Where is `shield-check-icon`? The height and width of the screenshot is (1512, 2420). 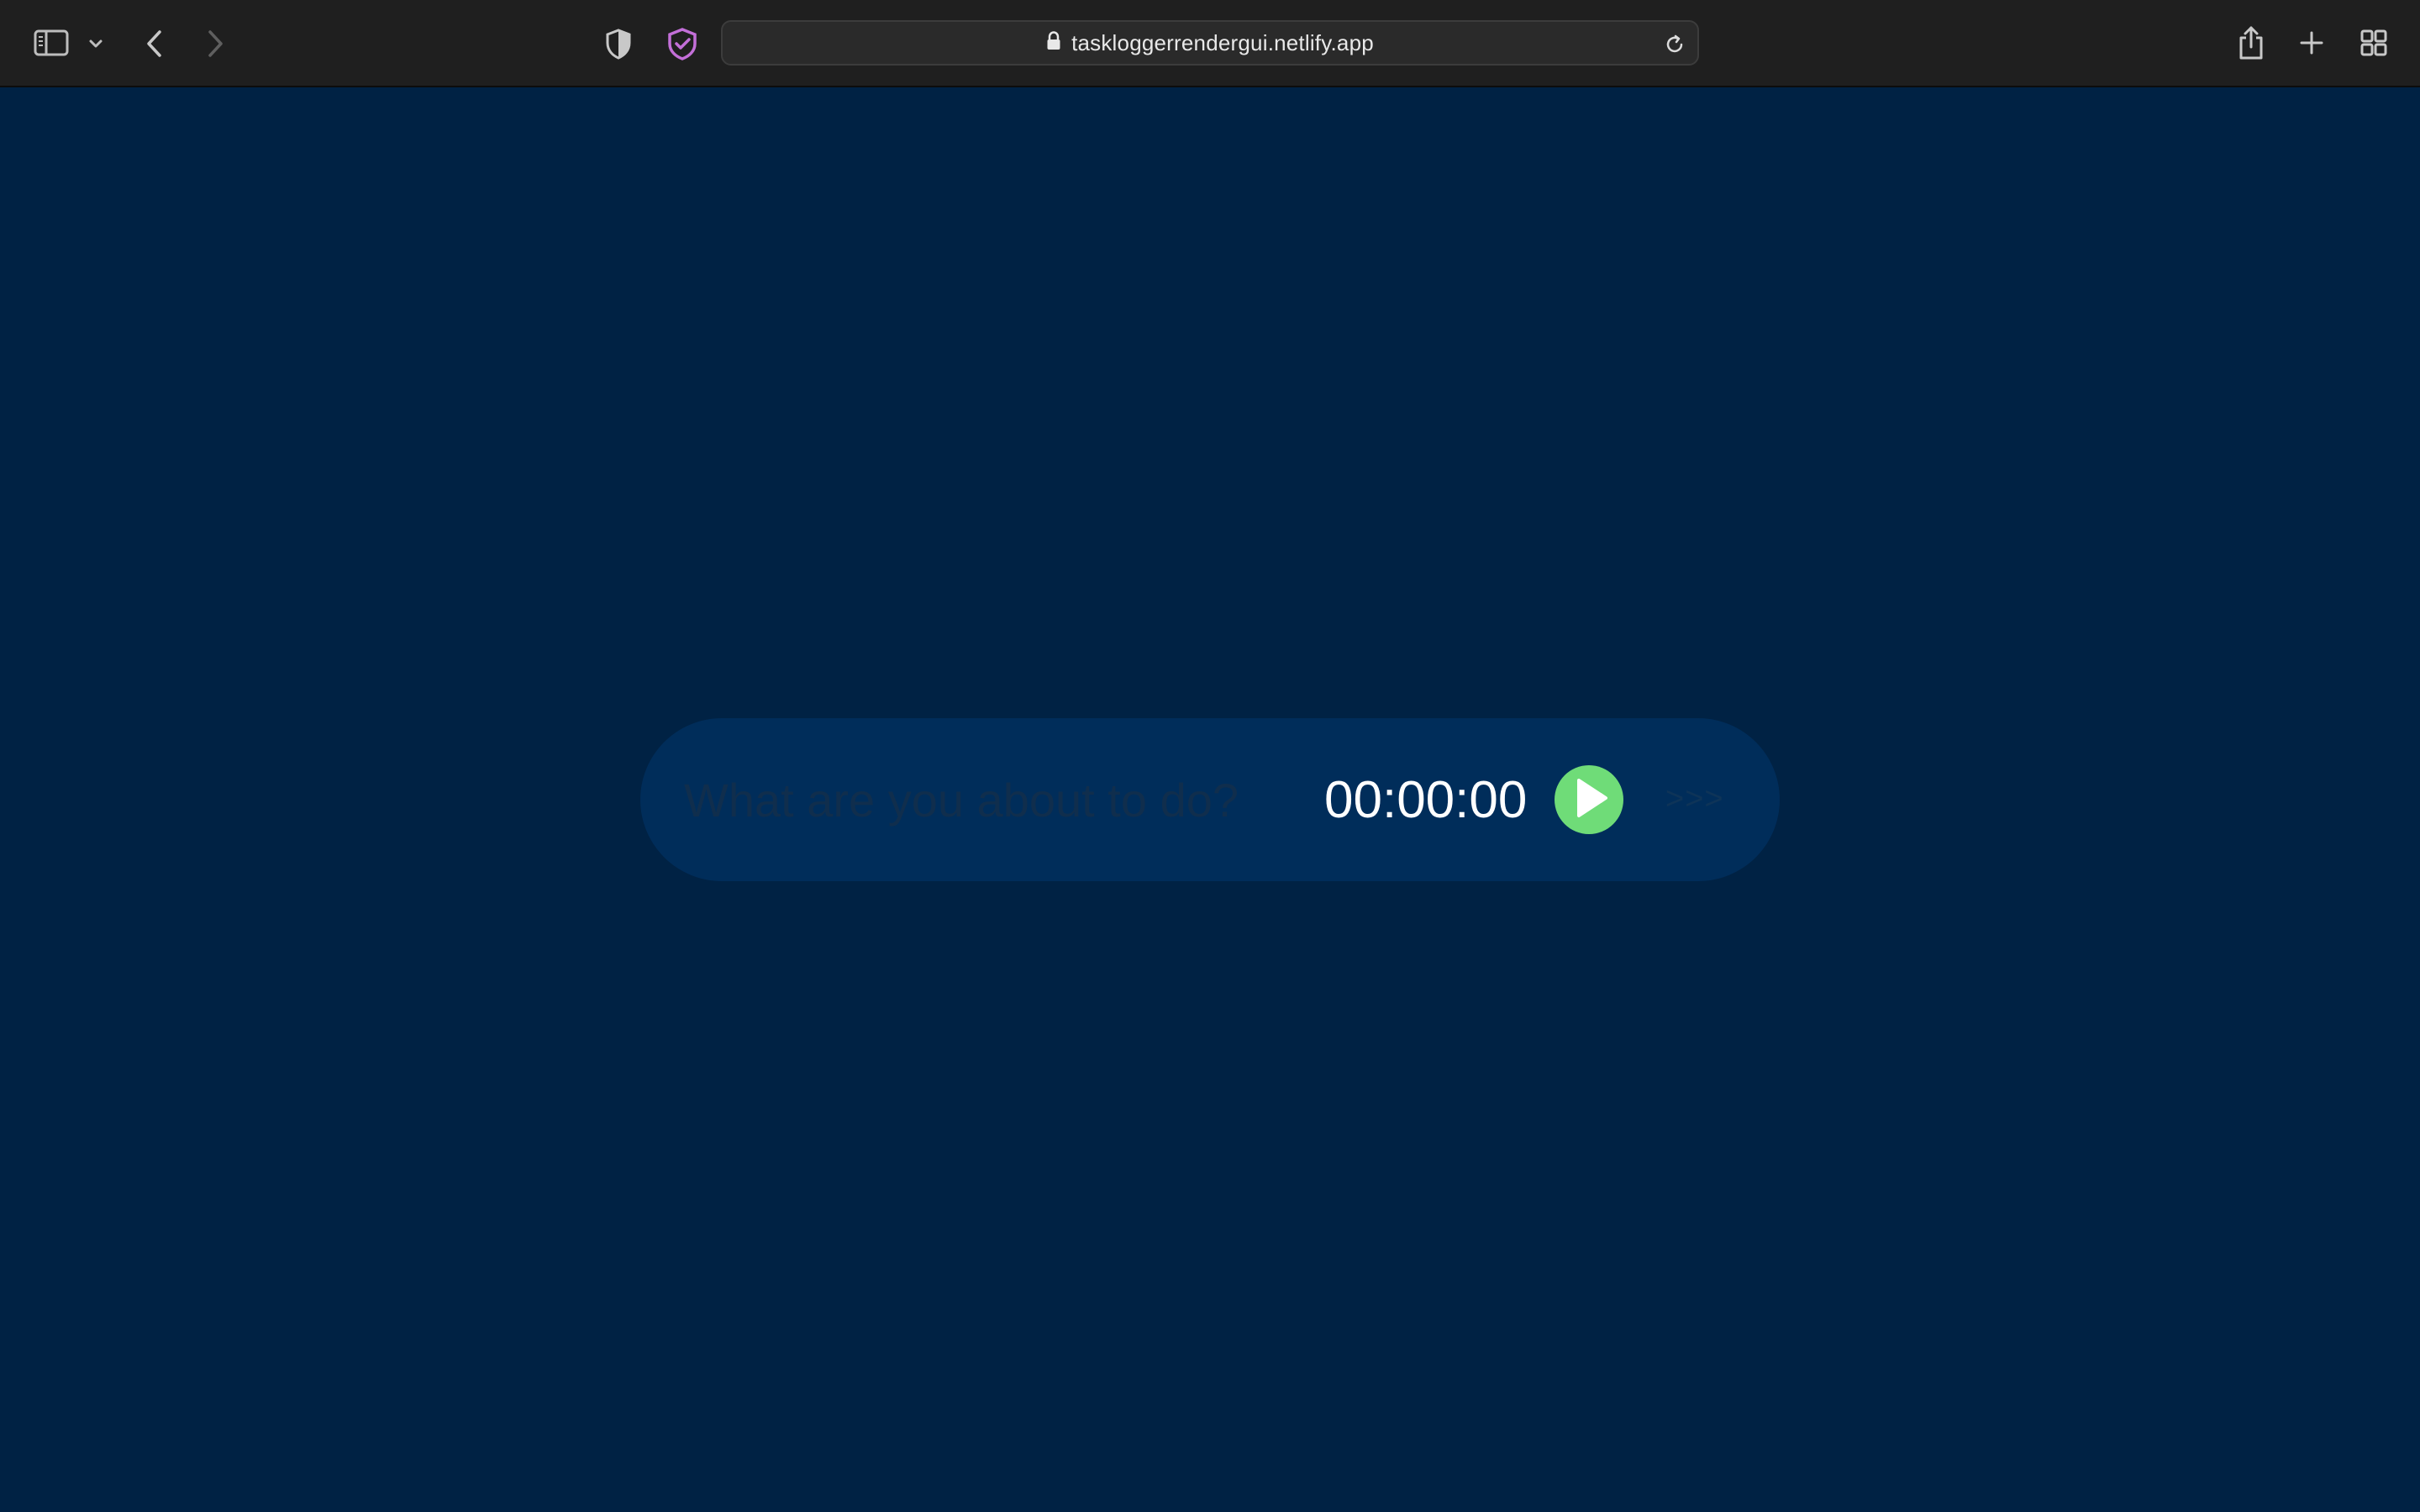 shield-check-icon is located at coordinates (682, 44).